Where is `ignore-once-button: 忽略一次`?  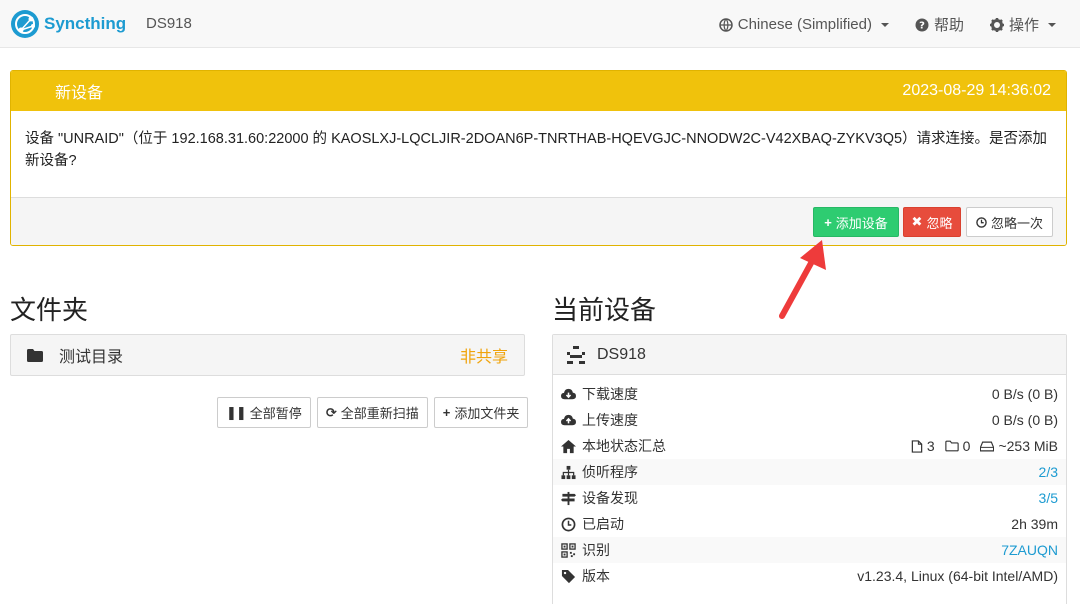 ignore-once-button: 忽略一次 is located at coordinates (1009, 222).